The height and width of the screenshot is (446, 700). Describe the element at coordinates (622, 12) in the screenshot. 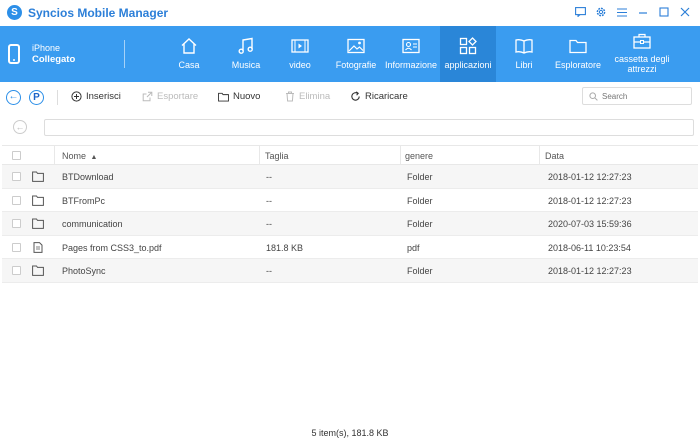

I see `menu-icon` at that location.